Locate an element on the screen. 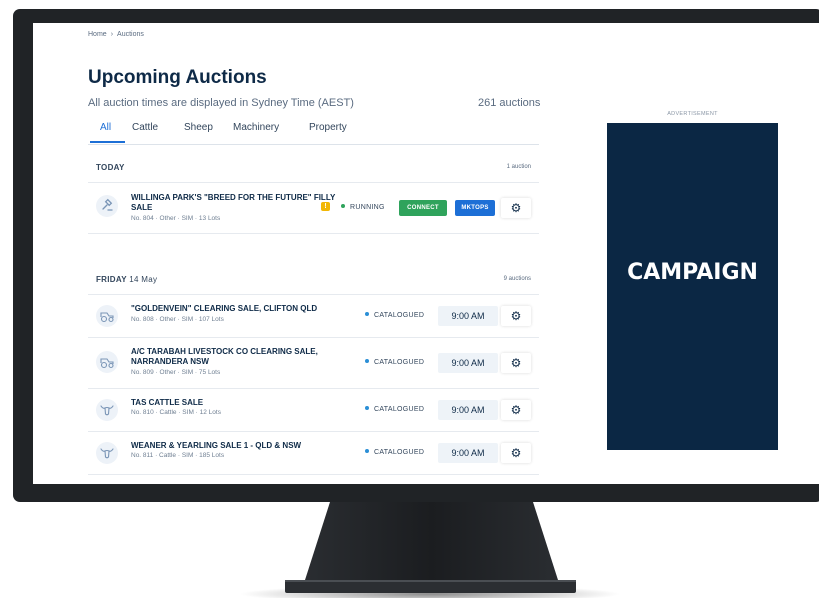  auction-meta: No. 809 · Other · SIM · 75 Lots is located at coordinates (176, 372).